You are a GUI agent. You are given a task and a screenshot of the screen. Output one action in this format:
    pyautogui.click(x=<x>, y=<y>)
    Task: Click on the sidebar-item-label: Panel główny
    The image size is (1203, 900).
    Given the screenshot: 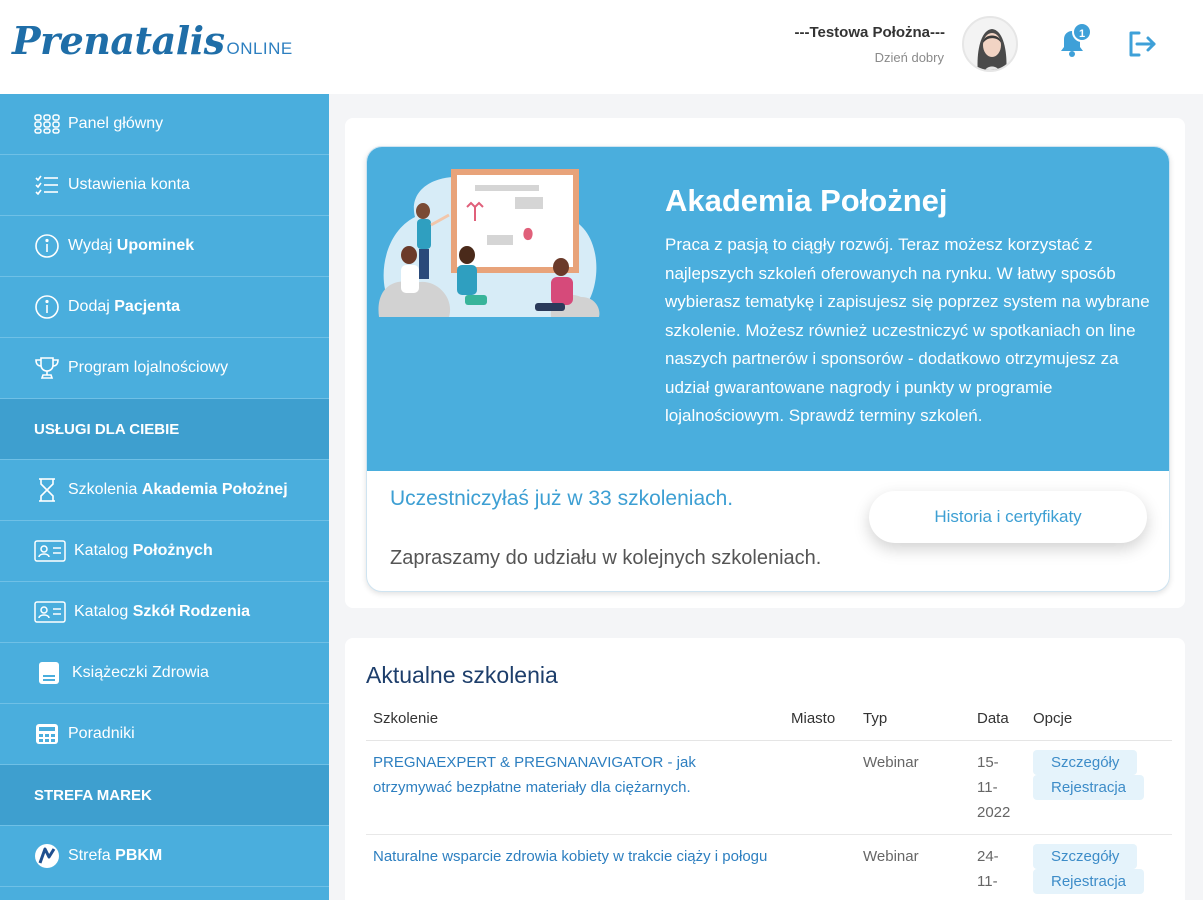 What is the action you would take?
    pyautogui.click(x=116, y=123)
    